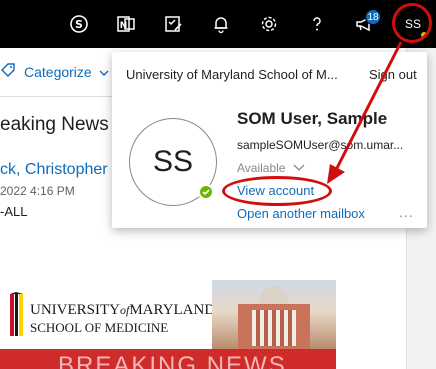 The height and width of the screenshot is (369, 436). Describe the element at coordinates (123, 310) in the screenshot. I see `umd-wordmark-line1: UNIVERSITYofMARYLAND` at that location.